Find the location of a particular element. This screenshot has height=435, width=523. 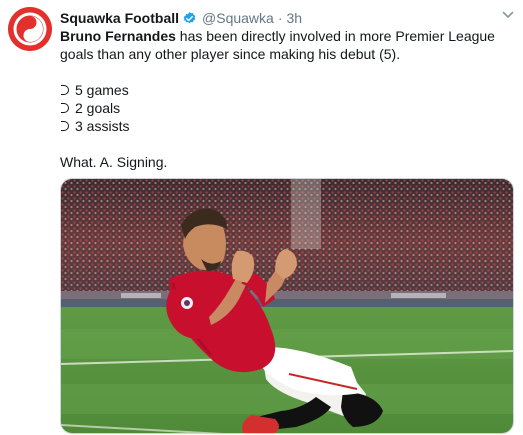

bullet-text: 3 assists is located at coordinates (102, 126).